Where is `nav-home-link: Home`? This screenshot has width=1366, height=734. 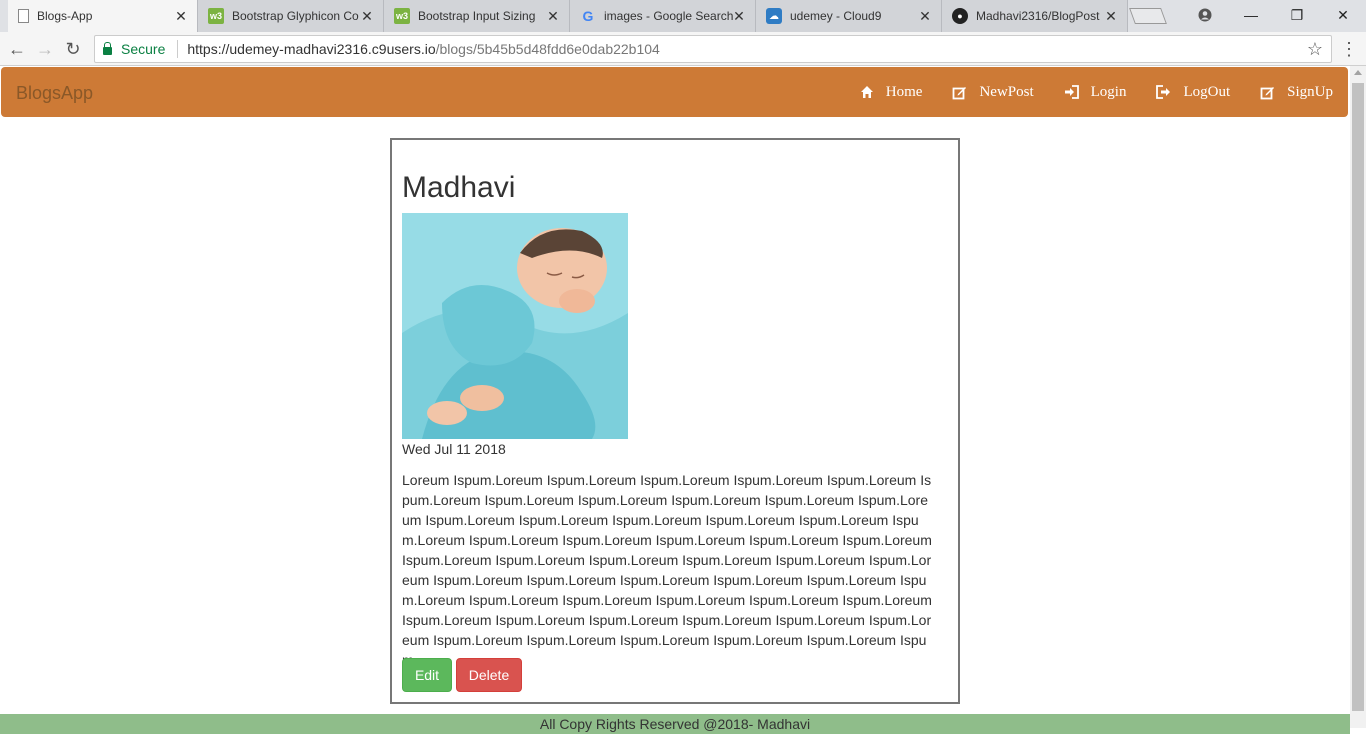 nav-home-link: Home is located at coordinates (891, 92).